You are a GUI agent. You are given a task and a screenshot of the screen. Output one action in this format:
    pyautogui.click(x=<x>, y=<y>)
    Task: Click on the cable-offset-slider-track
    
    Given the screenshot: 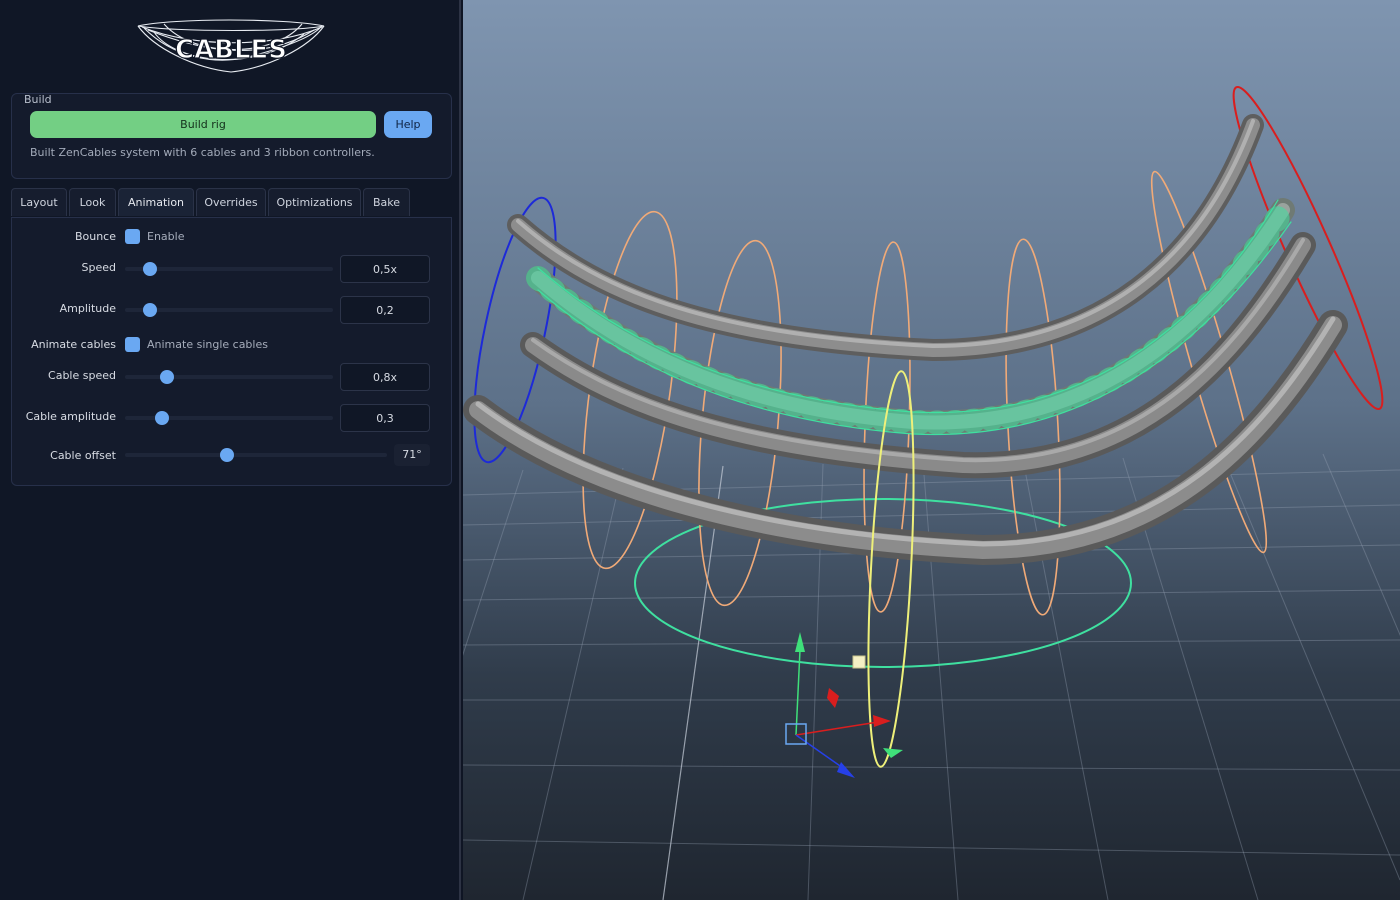 What is the action you would take?
    pyautogui.click(x=256, y=455)
    